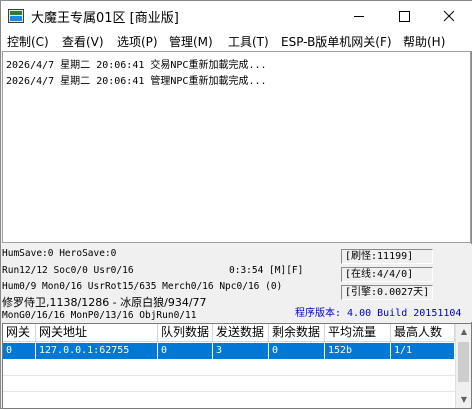 This screenshot has height=410, width=473. Describe the element at coordinates (19, 351) in the screenshot. I see `cell-gateway: 0` at that location.